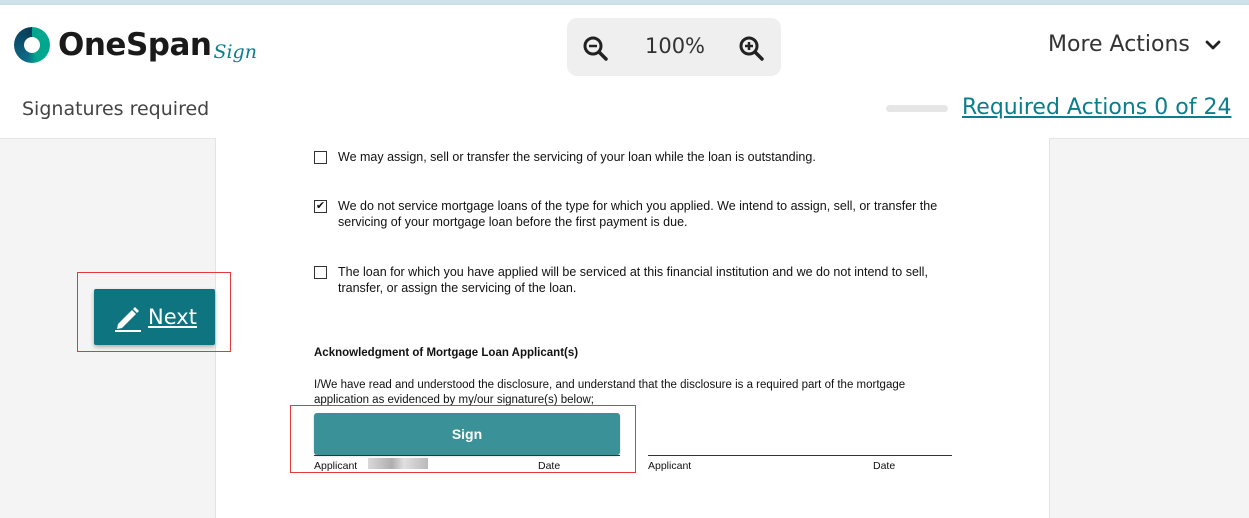 This screenshot has width=1249, height=518. What do you see at coordinates (320, 206) in the screenshot?
I see `checkbox-option-2: ✔` at bounding box center [320, 206].